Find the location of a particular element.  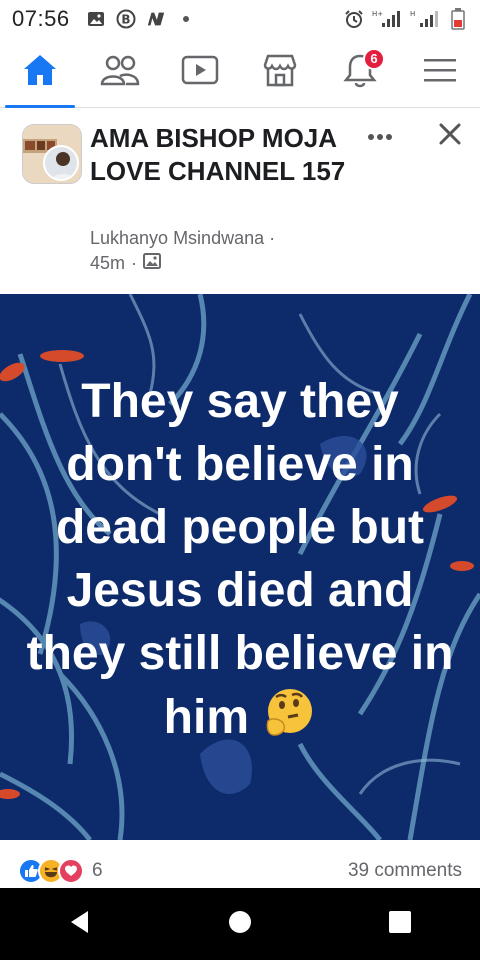

status-time: 07:56 is located at coordinates (41, 18).